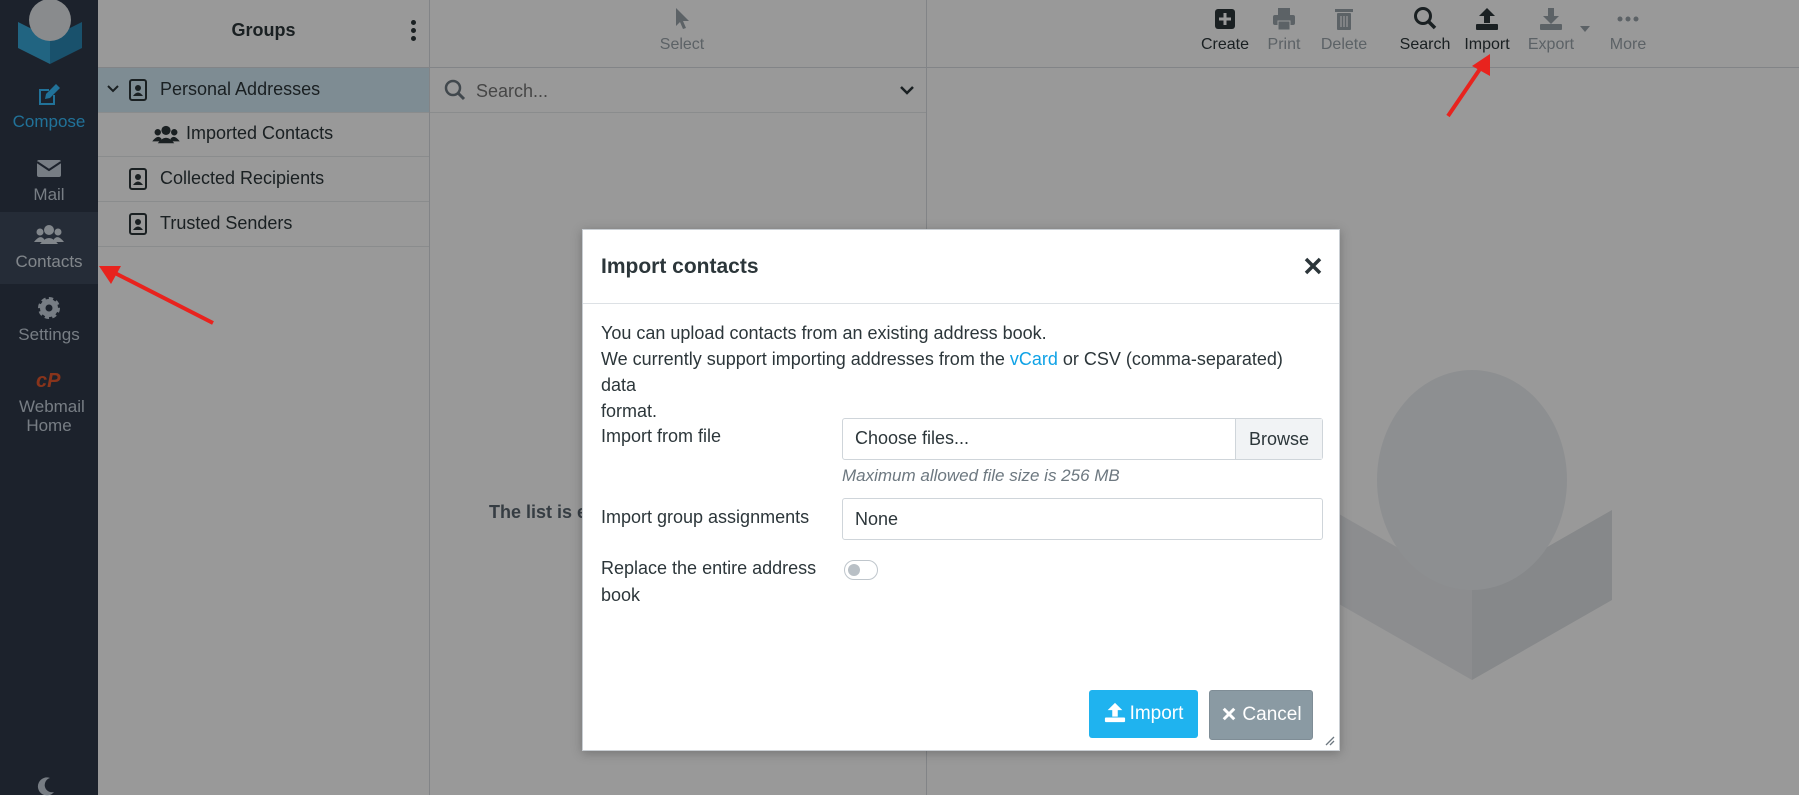  Describe the element at coordinates (1468, 86) in the screenshot. I see `annotation-arrow-import` at that location.